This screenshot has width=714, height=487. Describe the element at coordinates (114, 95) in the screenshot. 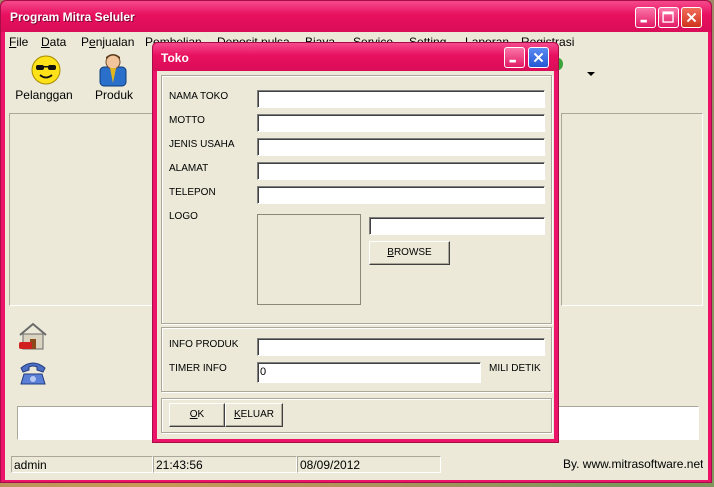

I see `produk-label: Produk` at that location.